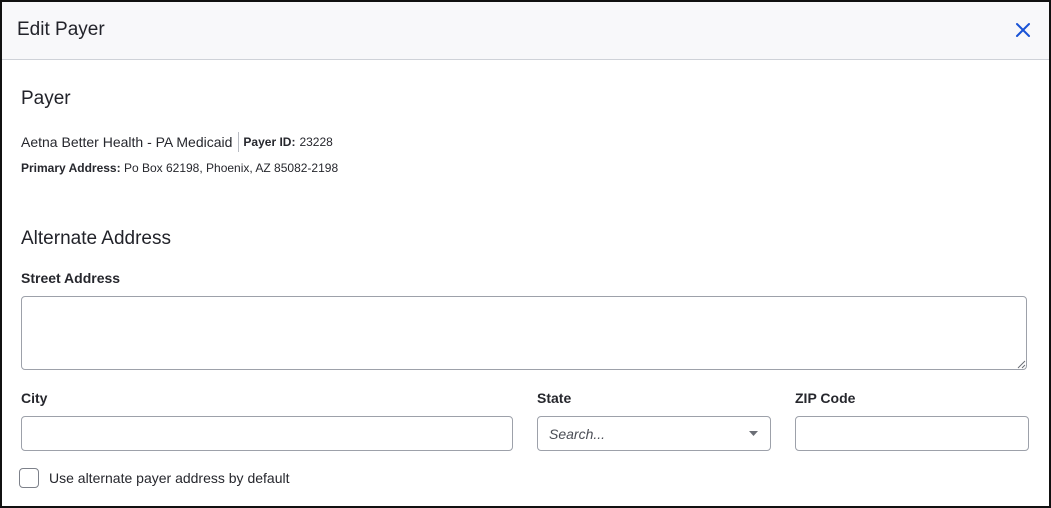 The width and height of the screenshot is (1051, 508). What do you see at coordinates (71, 278) in the screenshot?
I see `street-address-label: Street Address` at bounding box center [71, 278].